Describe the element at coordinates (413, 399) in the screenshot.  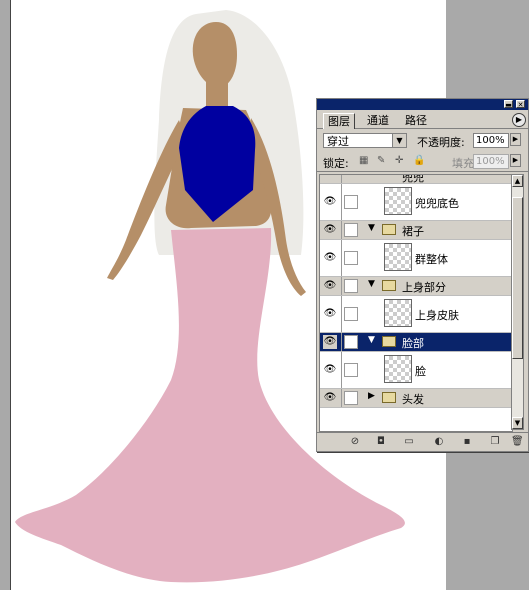
I see `layer-group-name: 头发` at that location.